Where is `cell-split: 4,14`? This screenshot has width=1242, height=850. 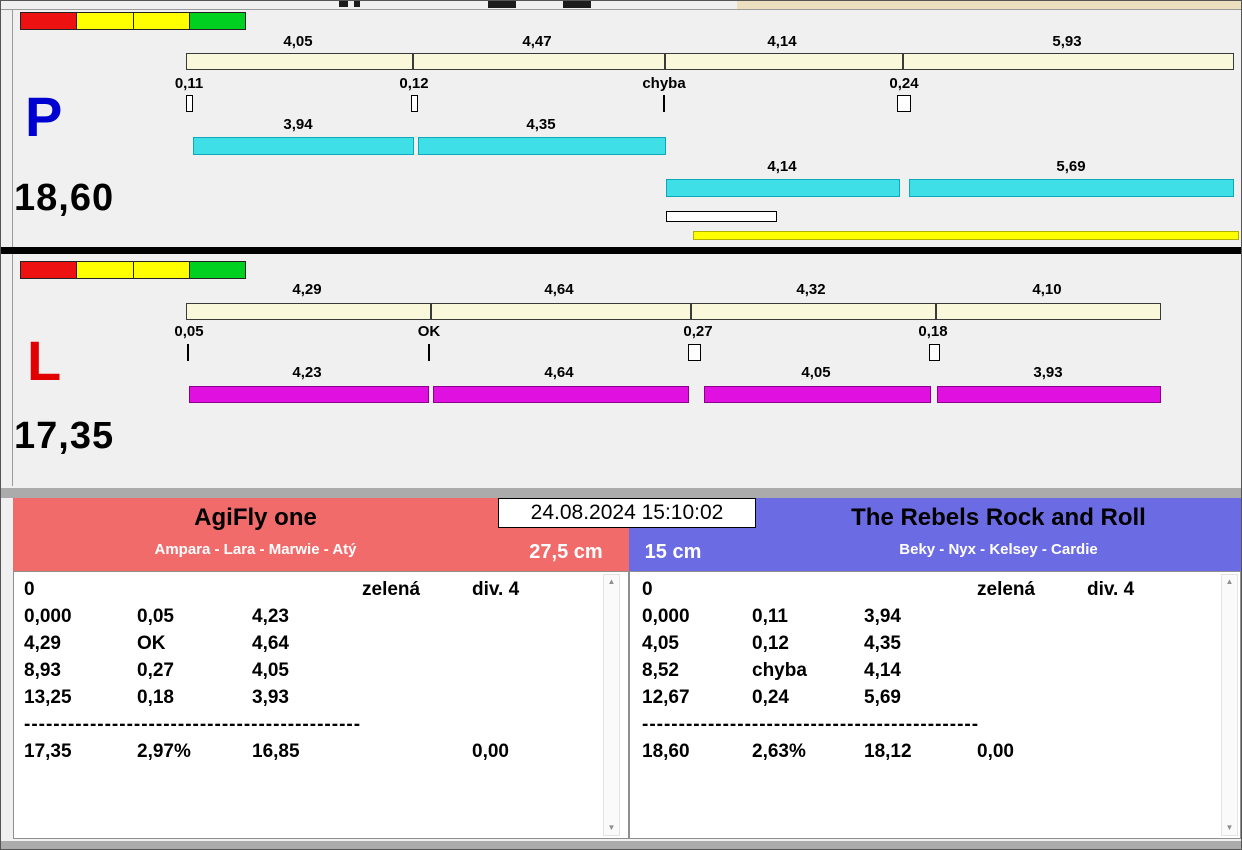
cell-split: 4,14 is located at coordinates (882, 670).